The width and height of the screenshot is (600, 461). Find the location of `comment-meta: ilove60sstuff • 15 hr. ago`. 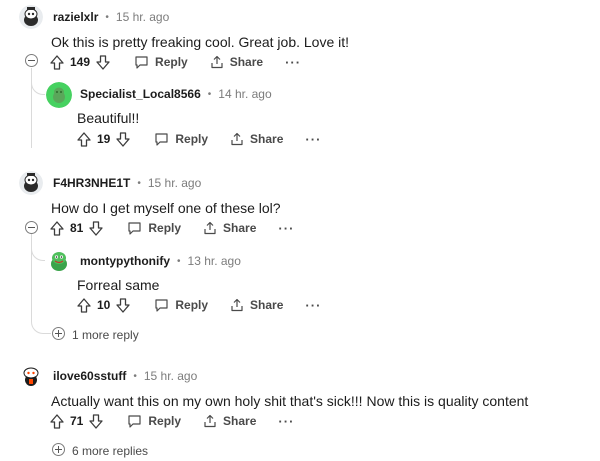

comment-meta: ilove60sstuff • 15 hr. ago is located at coordinates (125, 376).